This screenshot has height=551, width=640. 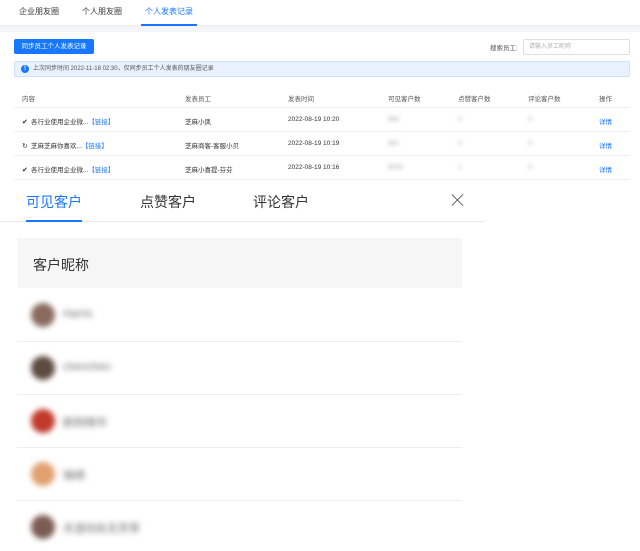 What do you see at coordinates (460, 143) in the screenshot?
I see `likes-count: 0` at bounding box center [460, 143].